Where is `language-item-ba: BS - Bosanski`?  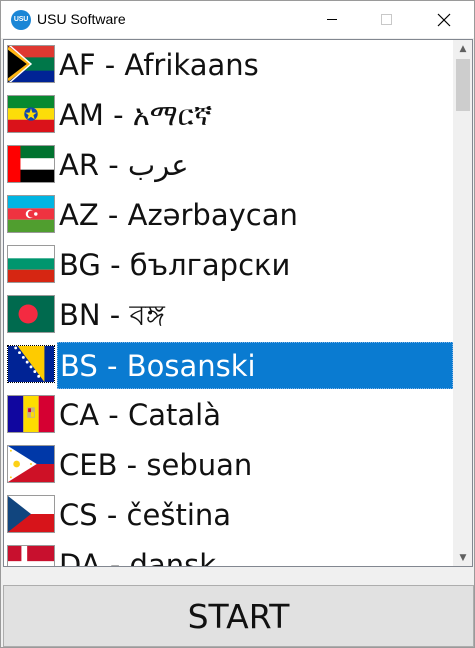
language-item-ba: BS - Bosanski is located at coordinates (229, 365).